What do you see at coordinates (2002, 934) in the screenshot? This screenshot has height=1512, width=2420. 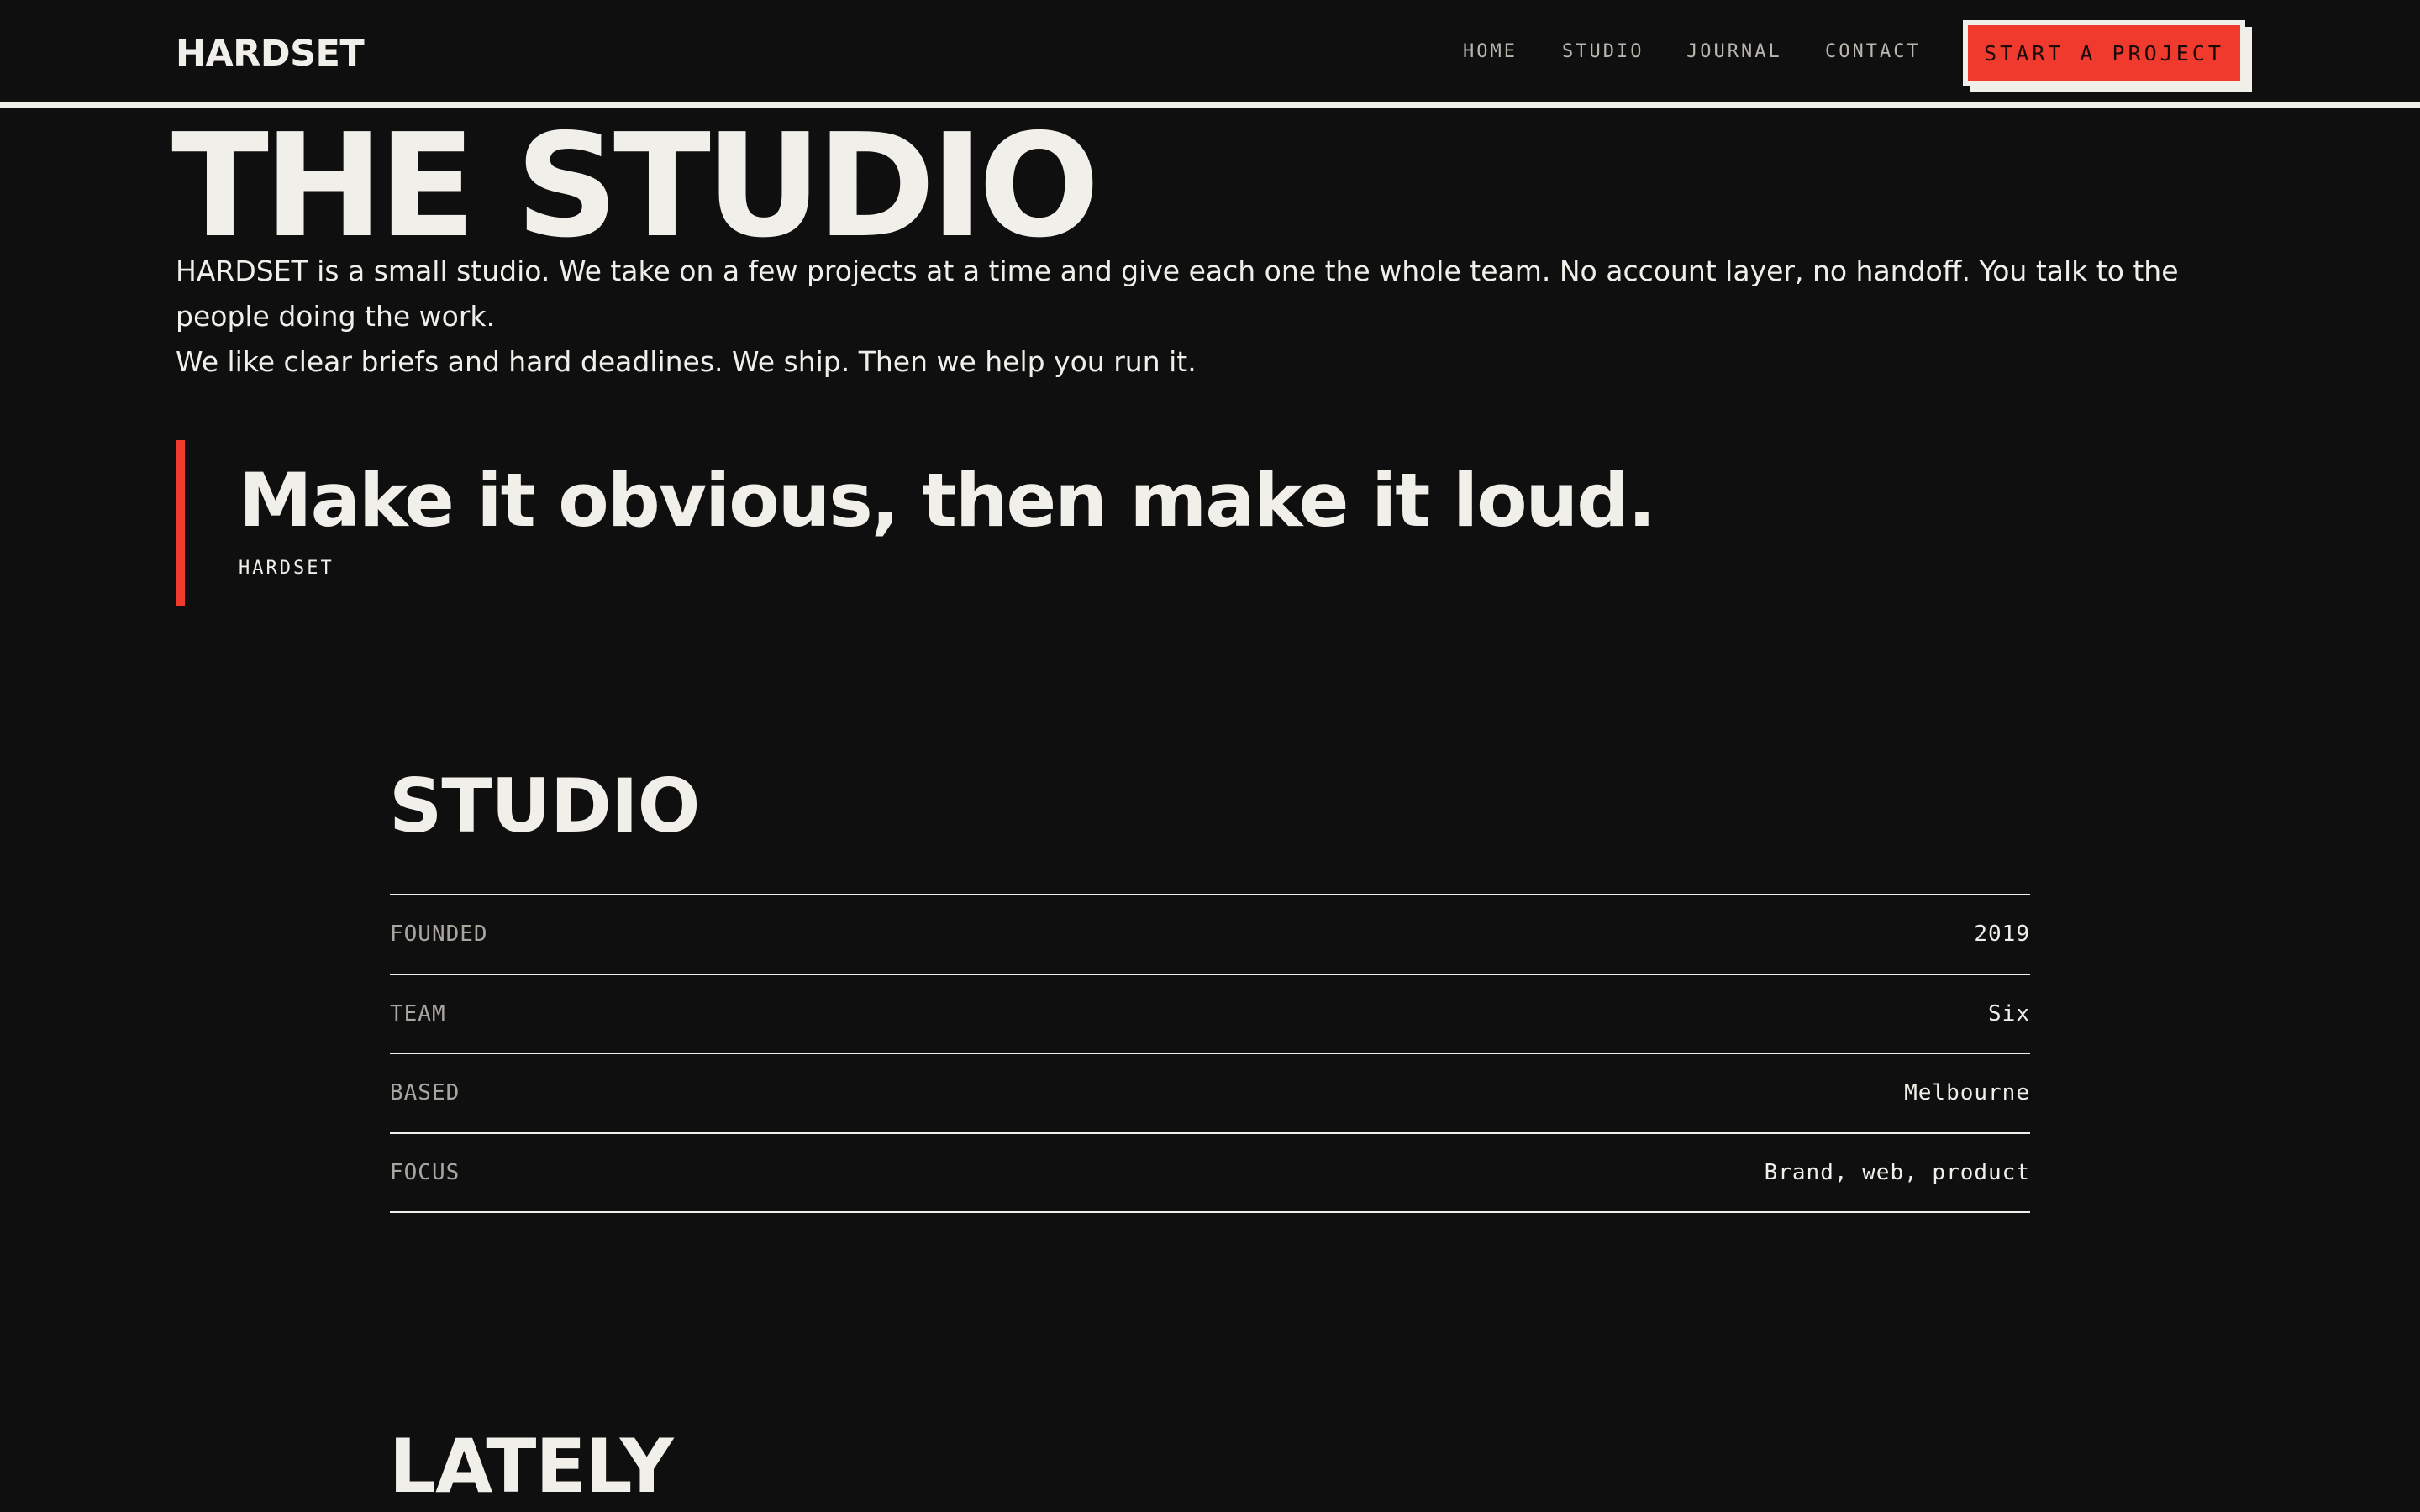 I see `fact-value: 2019` at bounding box center [2002, 934].